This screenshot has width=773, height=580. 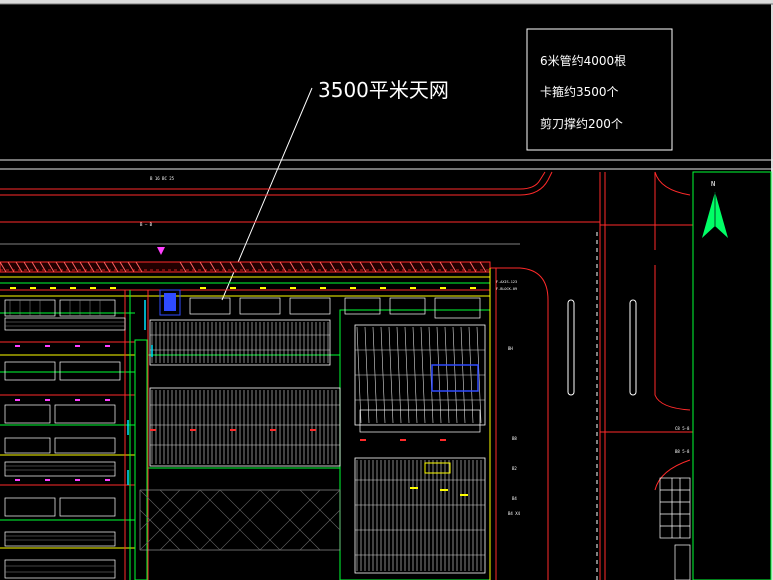 I want to click on plot-label-1: BH, so click(x=510, y=348).